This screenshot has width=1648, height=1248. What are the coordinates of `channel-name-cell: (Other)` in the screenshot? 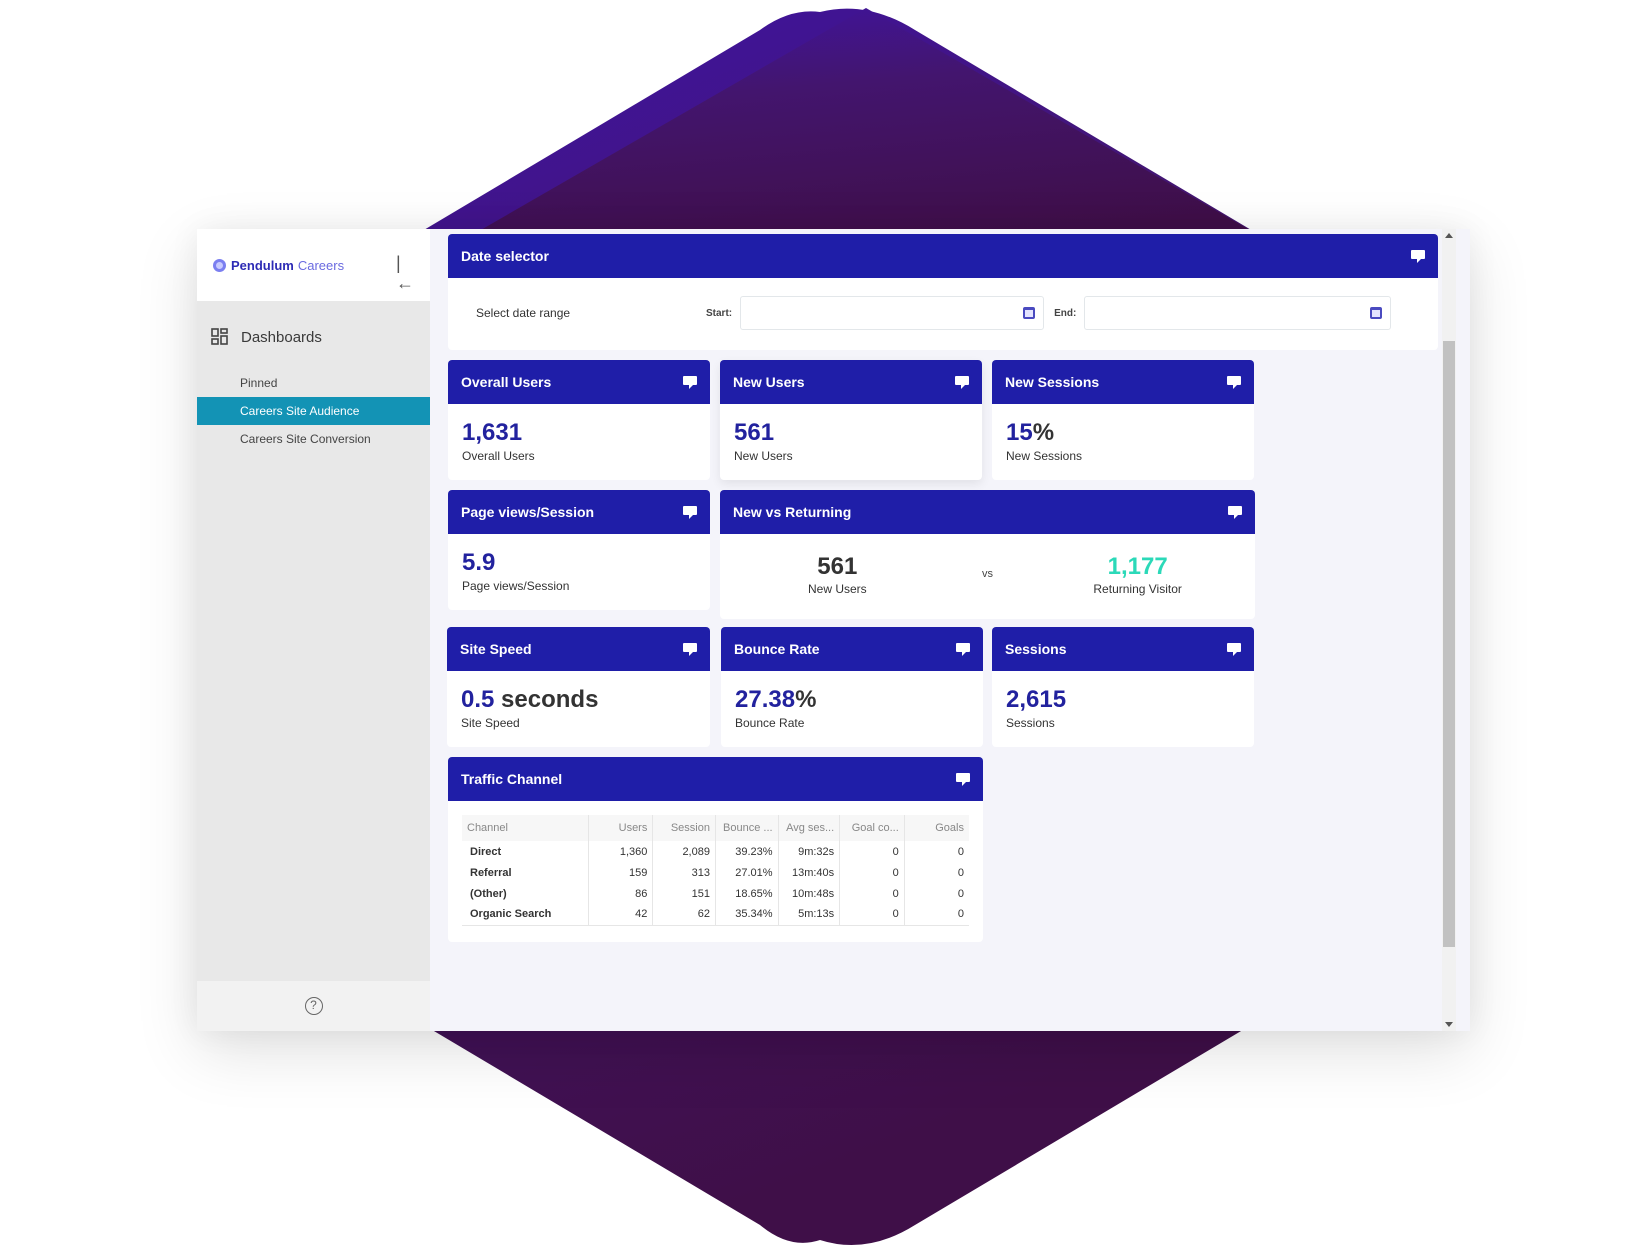 It's located at (525, 893).